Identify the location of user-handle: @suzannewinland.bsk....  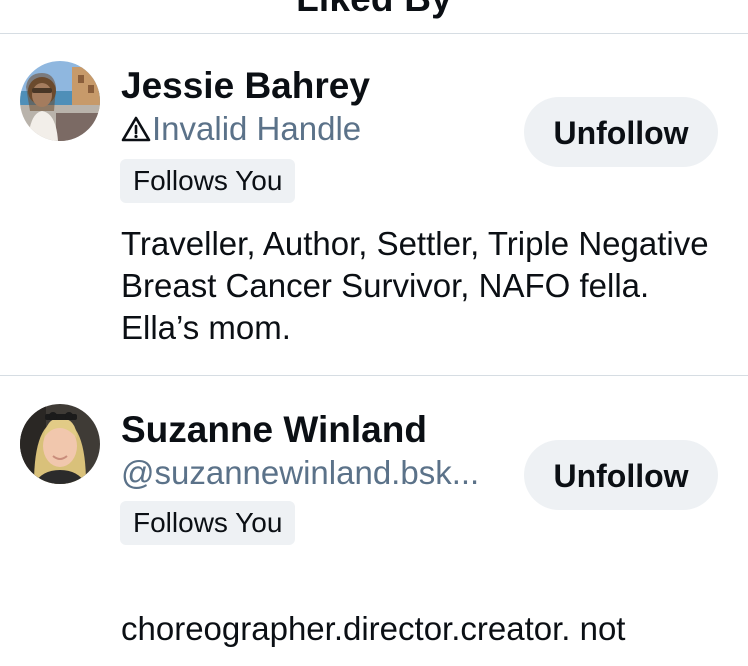
(300, 472).